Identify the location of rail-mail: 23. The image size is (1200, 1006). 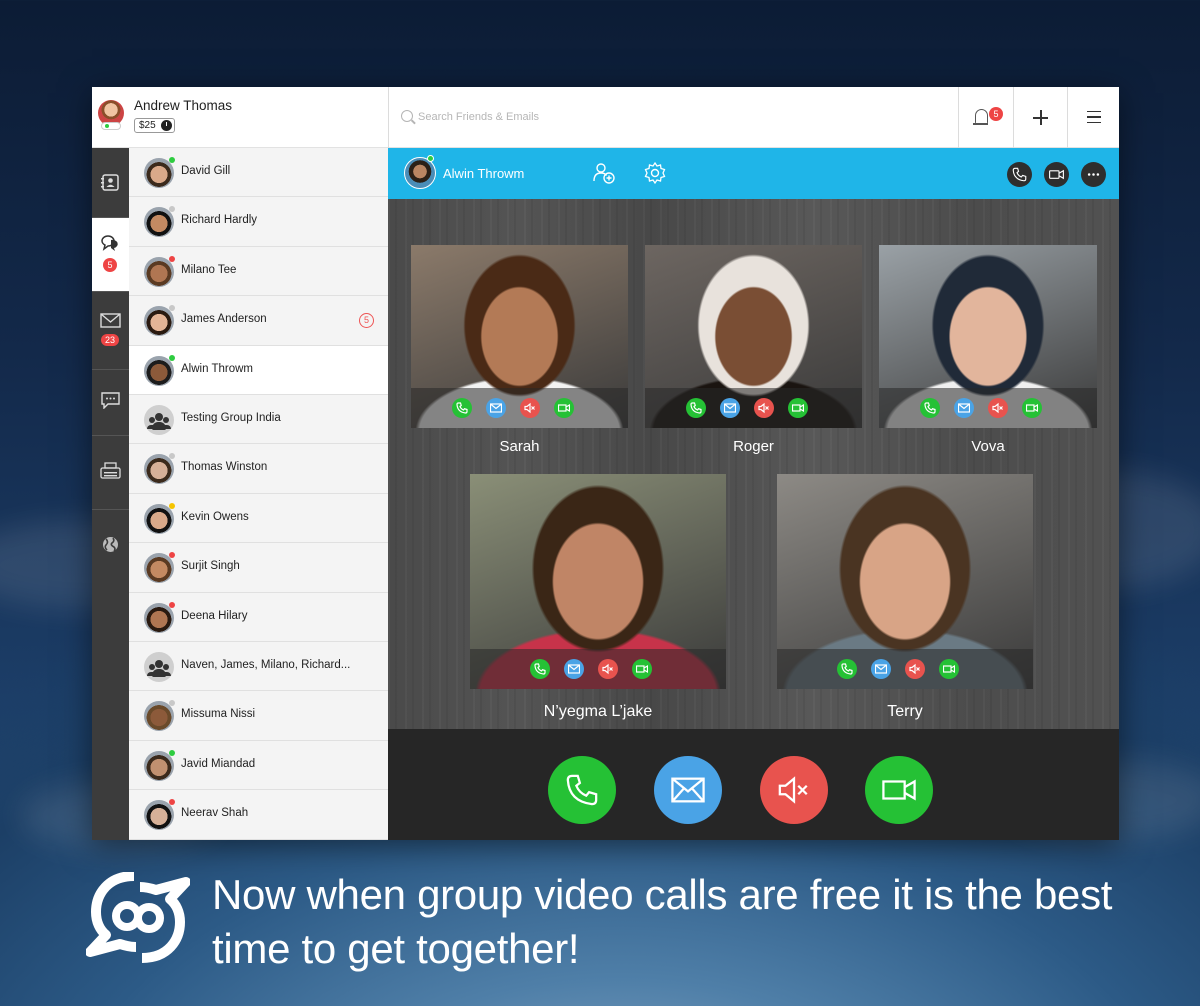
(110, 331).